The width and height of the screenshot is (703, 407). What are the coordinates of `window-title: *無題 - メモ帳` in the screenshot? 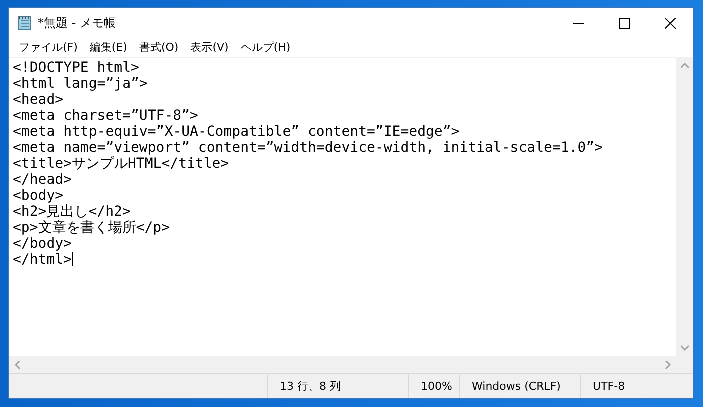 It's located at (77, 23).